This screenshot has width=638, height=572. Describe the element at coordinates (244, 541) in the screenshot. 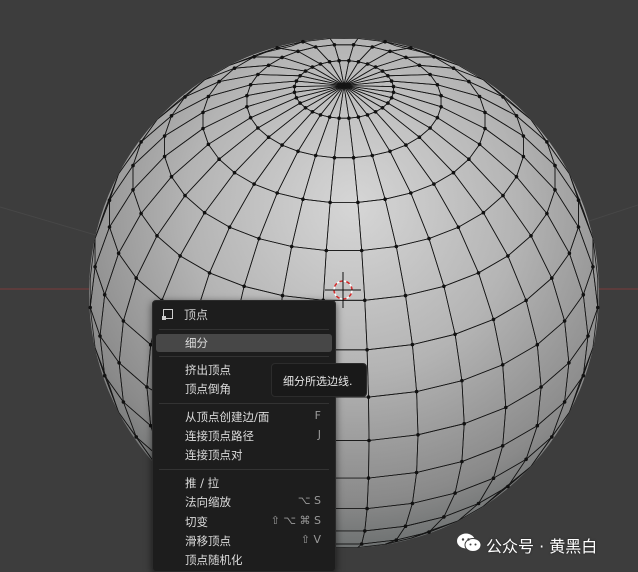

I see `menu-item-slide-vertex: 滑移顶点 ⇧ V` at that location.